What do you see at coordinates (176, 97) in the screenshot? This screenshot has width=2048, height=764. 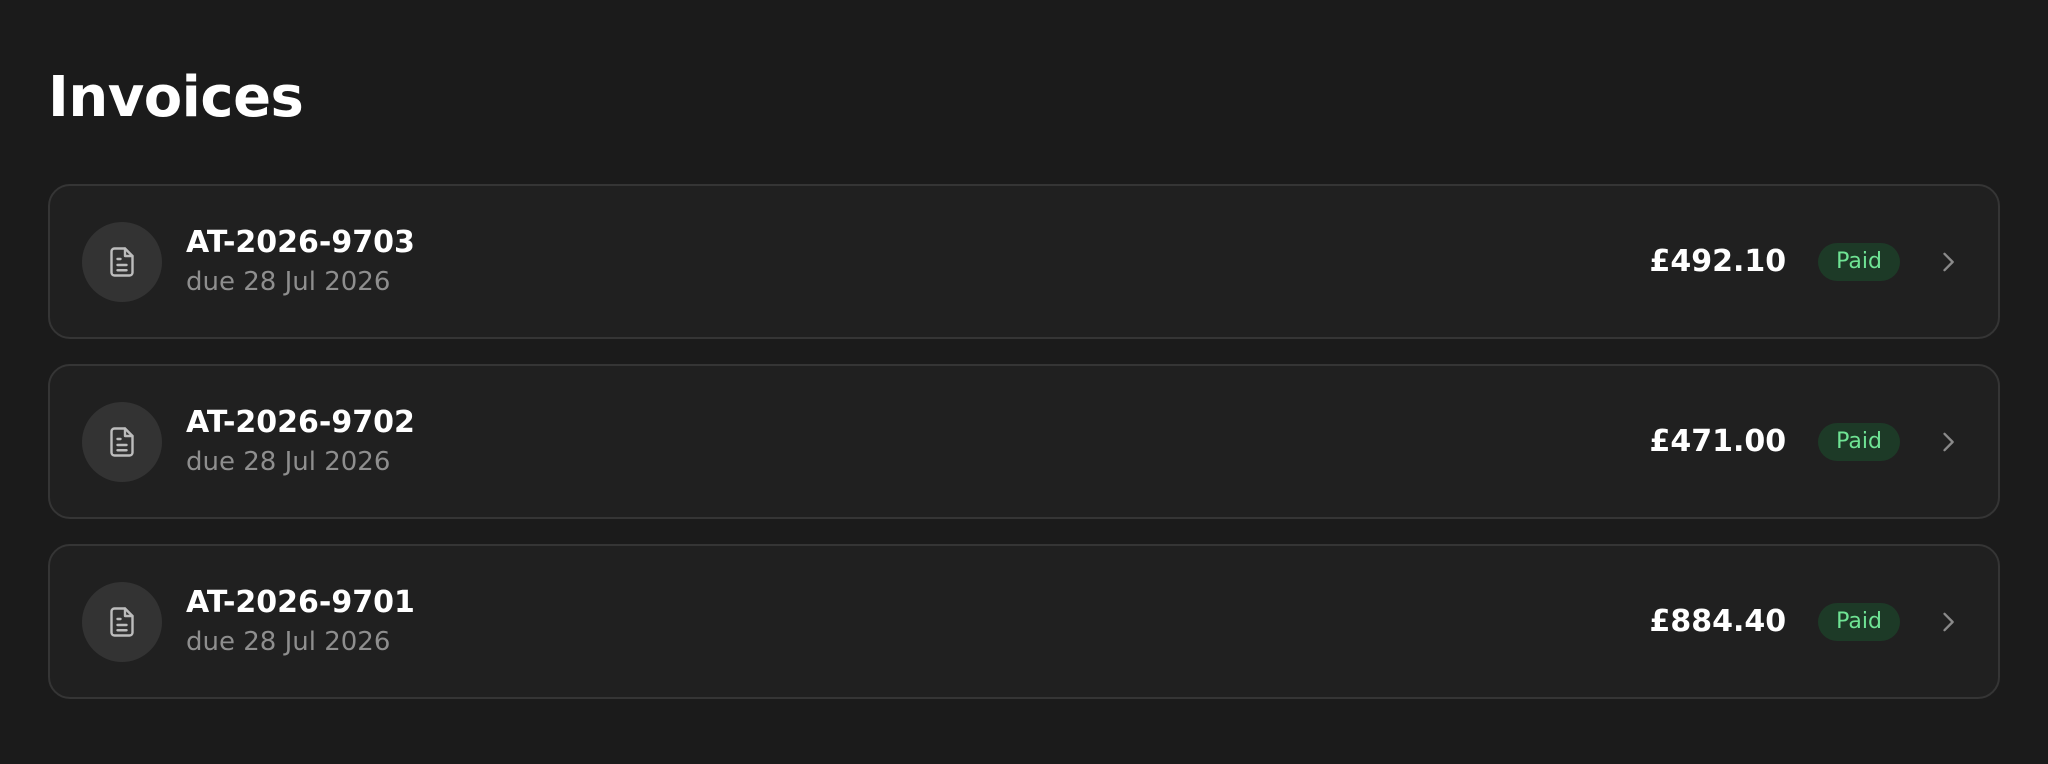 I see `page-title: Invoices` at bounding box center [176, 97].